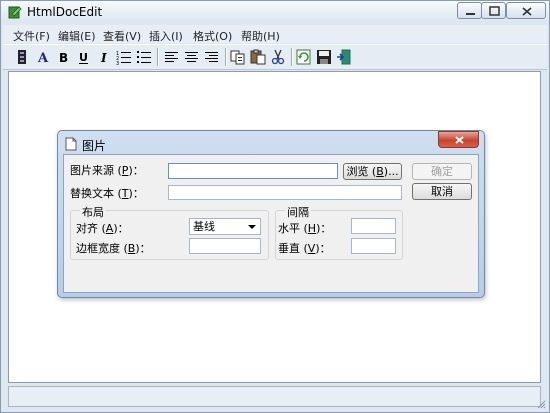 The height and width of the screenshot is (413, 550). I want to click on maximize-icon, so click(494, 11).